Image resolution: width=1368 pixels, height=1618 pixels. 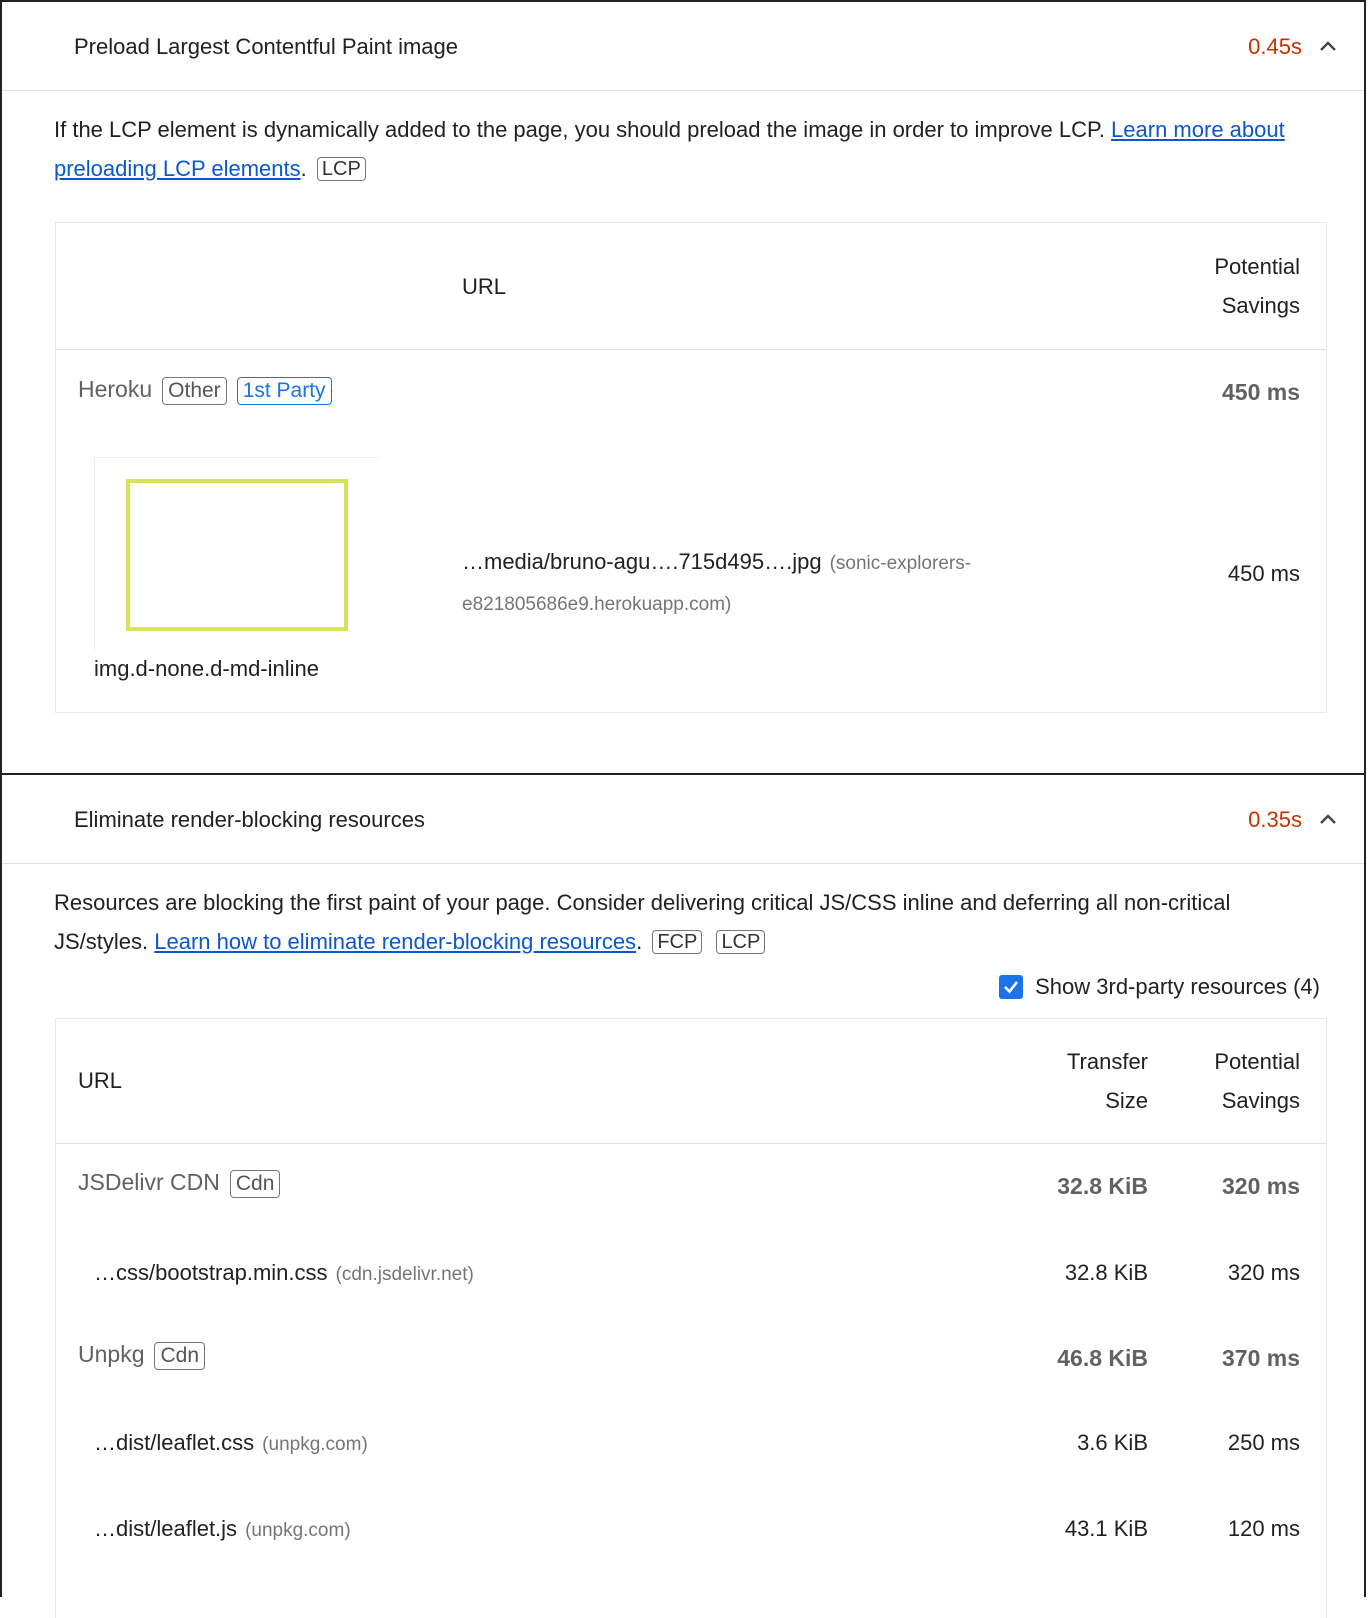 I want to click on entity-label: Heroku, so click(x=115, y=389).